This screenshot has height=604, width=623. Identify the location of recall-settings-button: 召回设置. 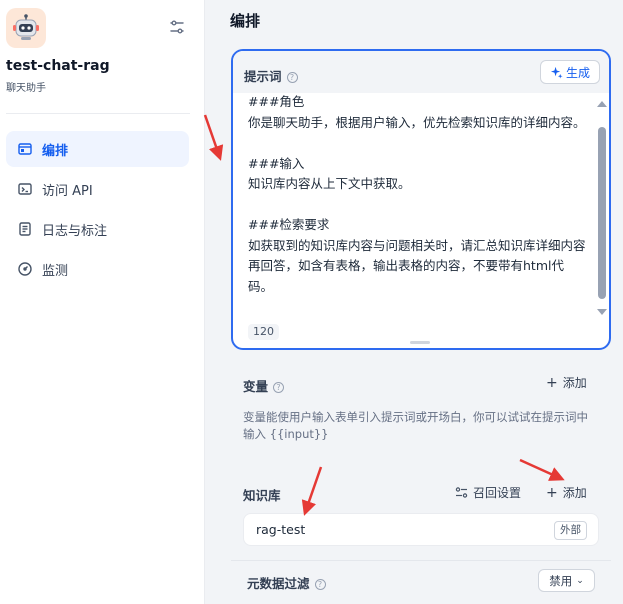
(488, 492).